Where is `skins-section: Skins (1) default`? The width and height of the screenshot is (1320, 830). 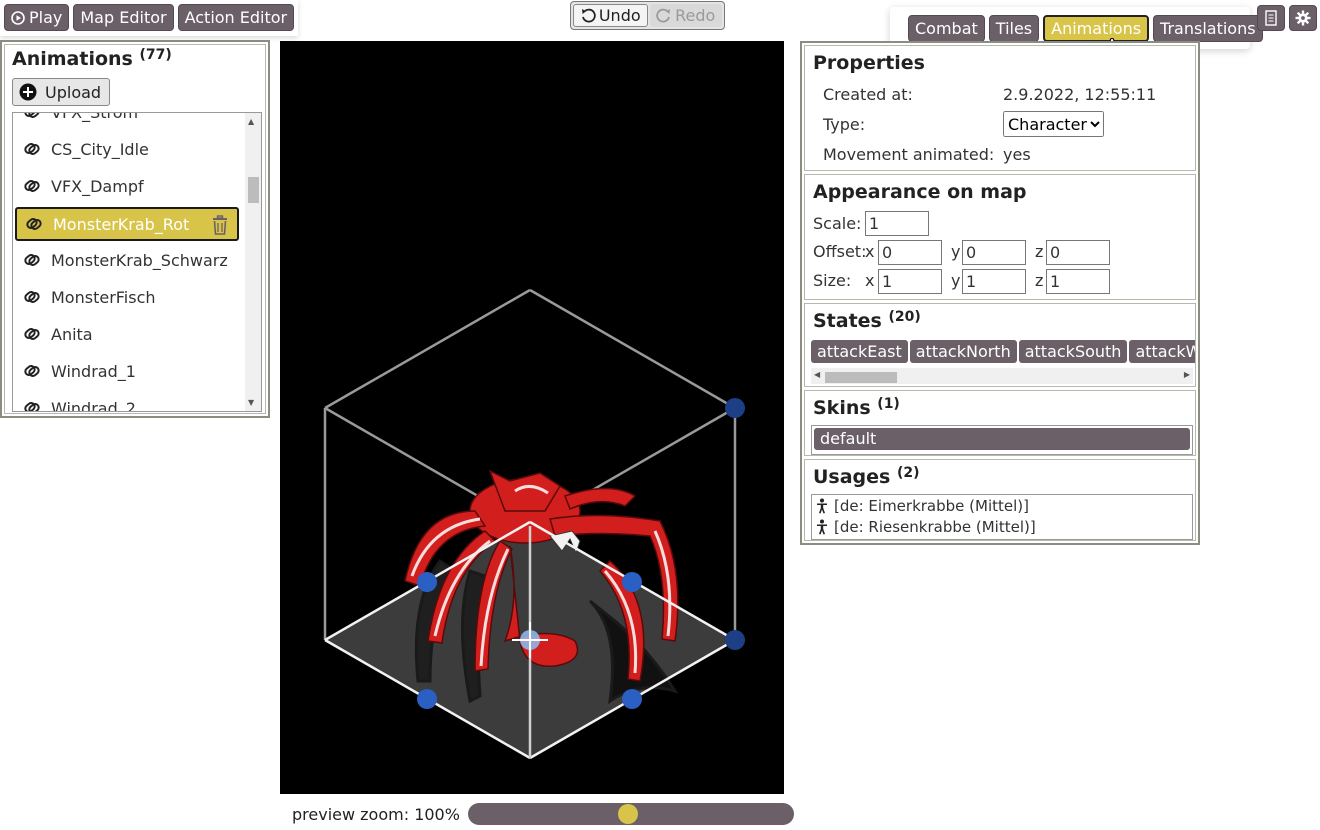
skins-section: Skins (1) default is located at coordinates (1000, 423).